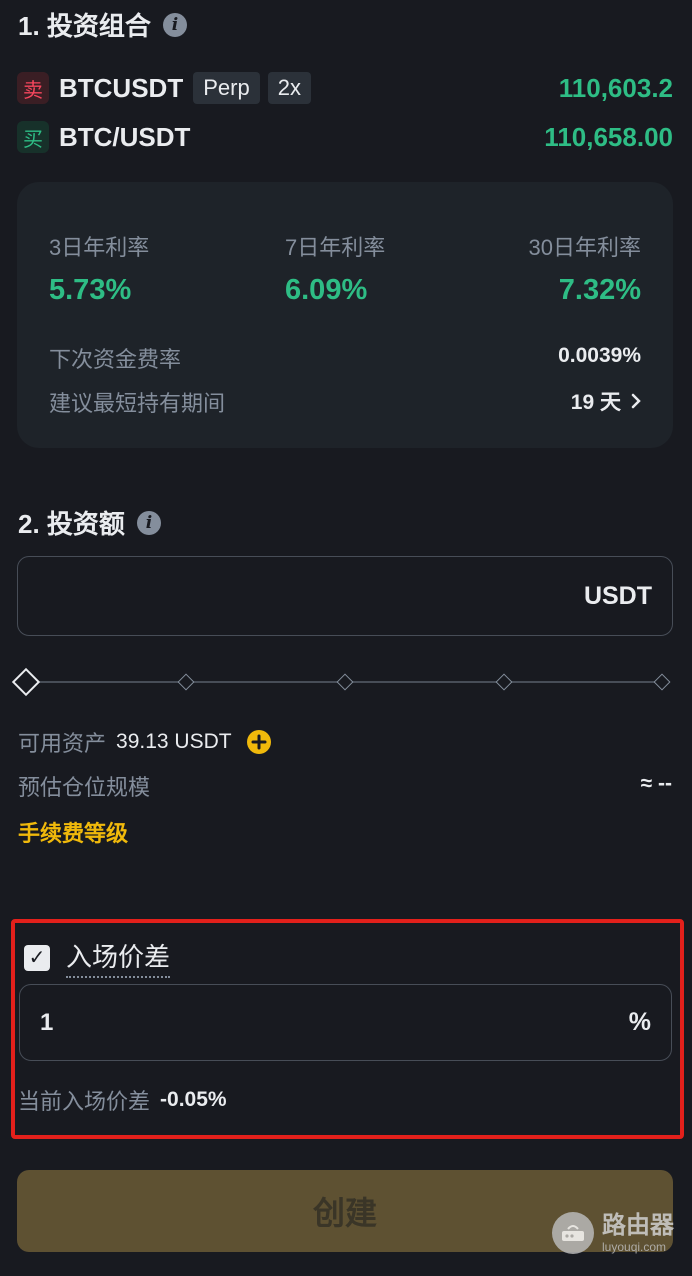  What do you see at coordinates (47, 1022) in the screenshot?
I see `entry-spread-input-value: 1` at bounding box center [47, 1022].